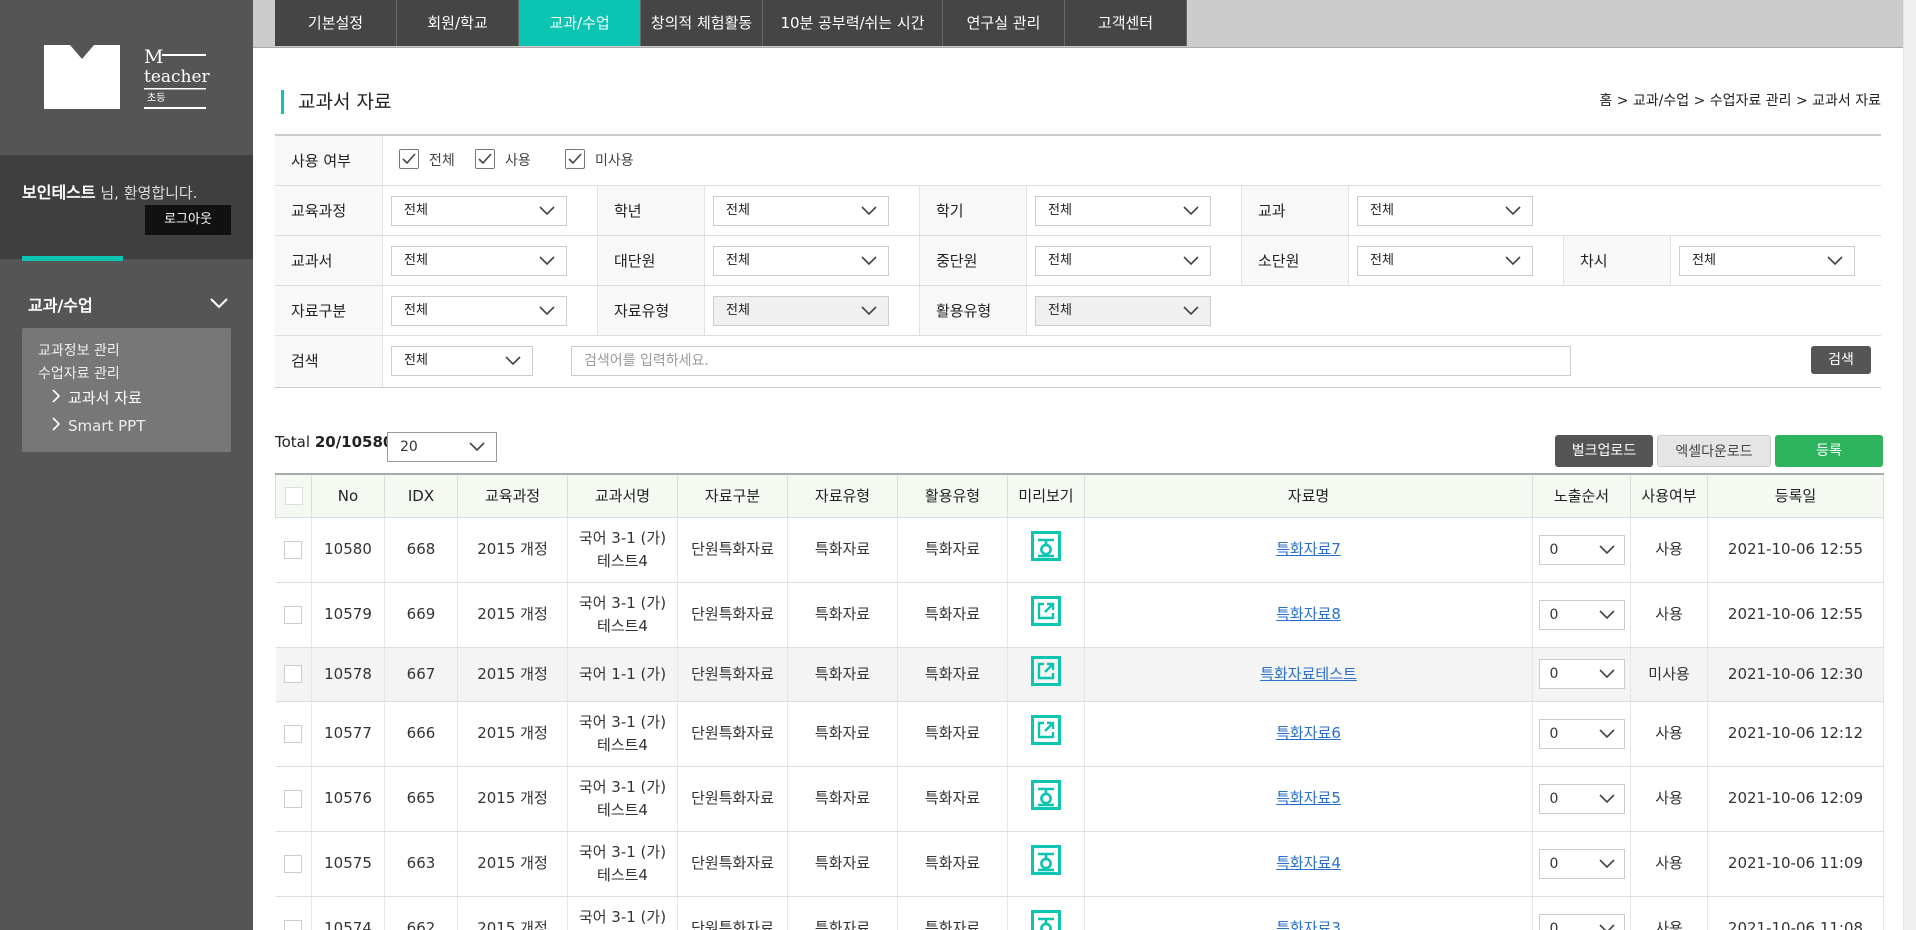 The height and width of the screenshot is (930, 1916). What do you see at coordinates (1308, 924) in the screenshot?
I see `material-name-link: 특화자료3` at bounding box center [1308, 924].